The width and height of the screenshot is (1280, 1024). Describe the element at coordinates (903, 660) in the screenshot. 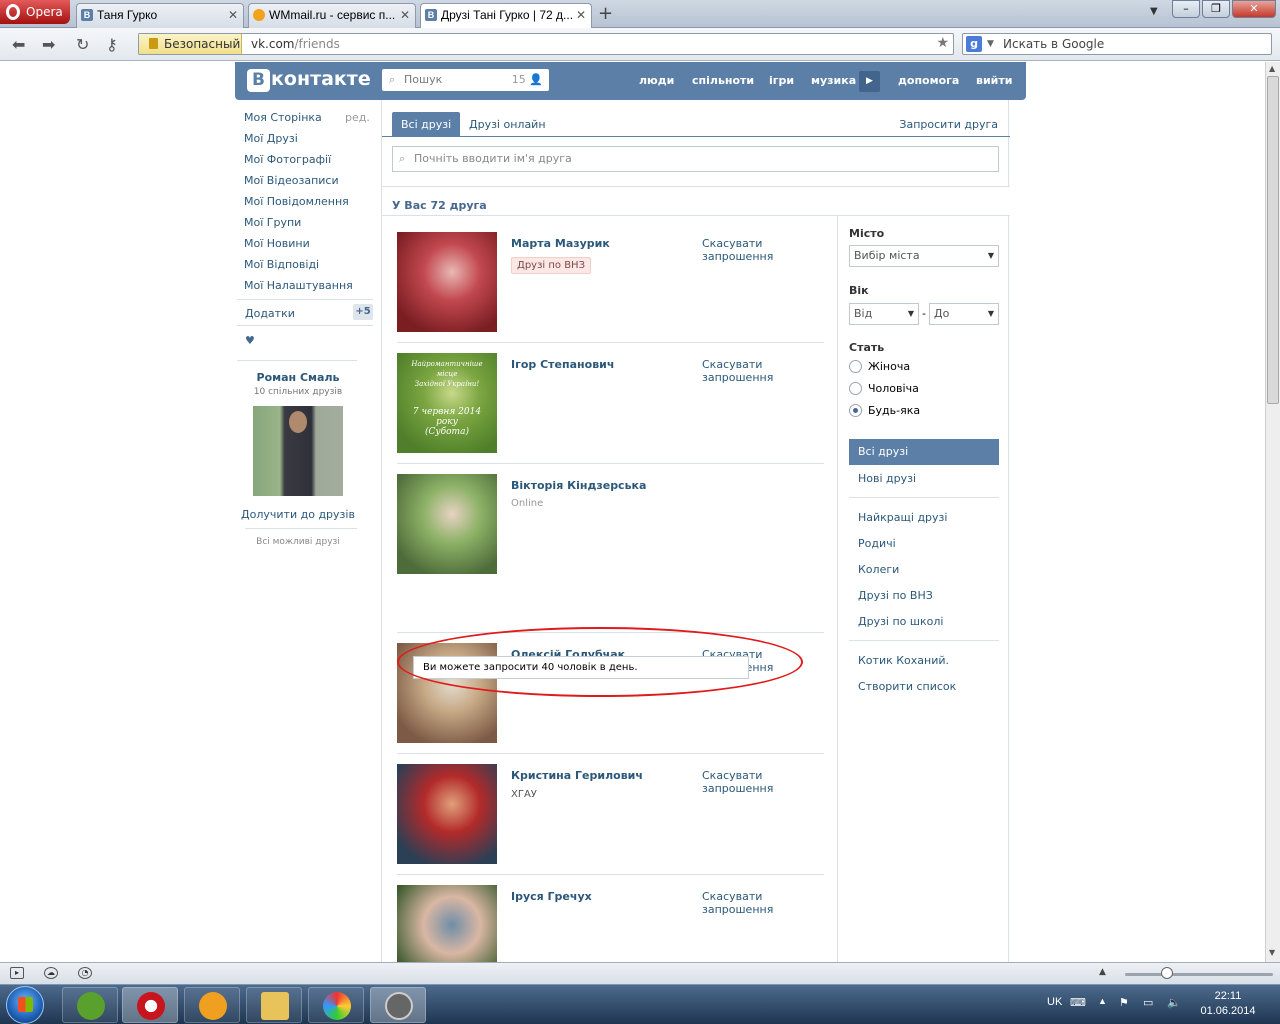

I see `list-custom: Котик Коханий.` at that location.